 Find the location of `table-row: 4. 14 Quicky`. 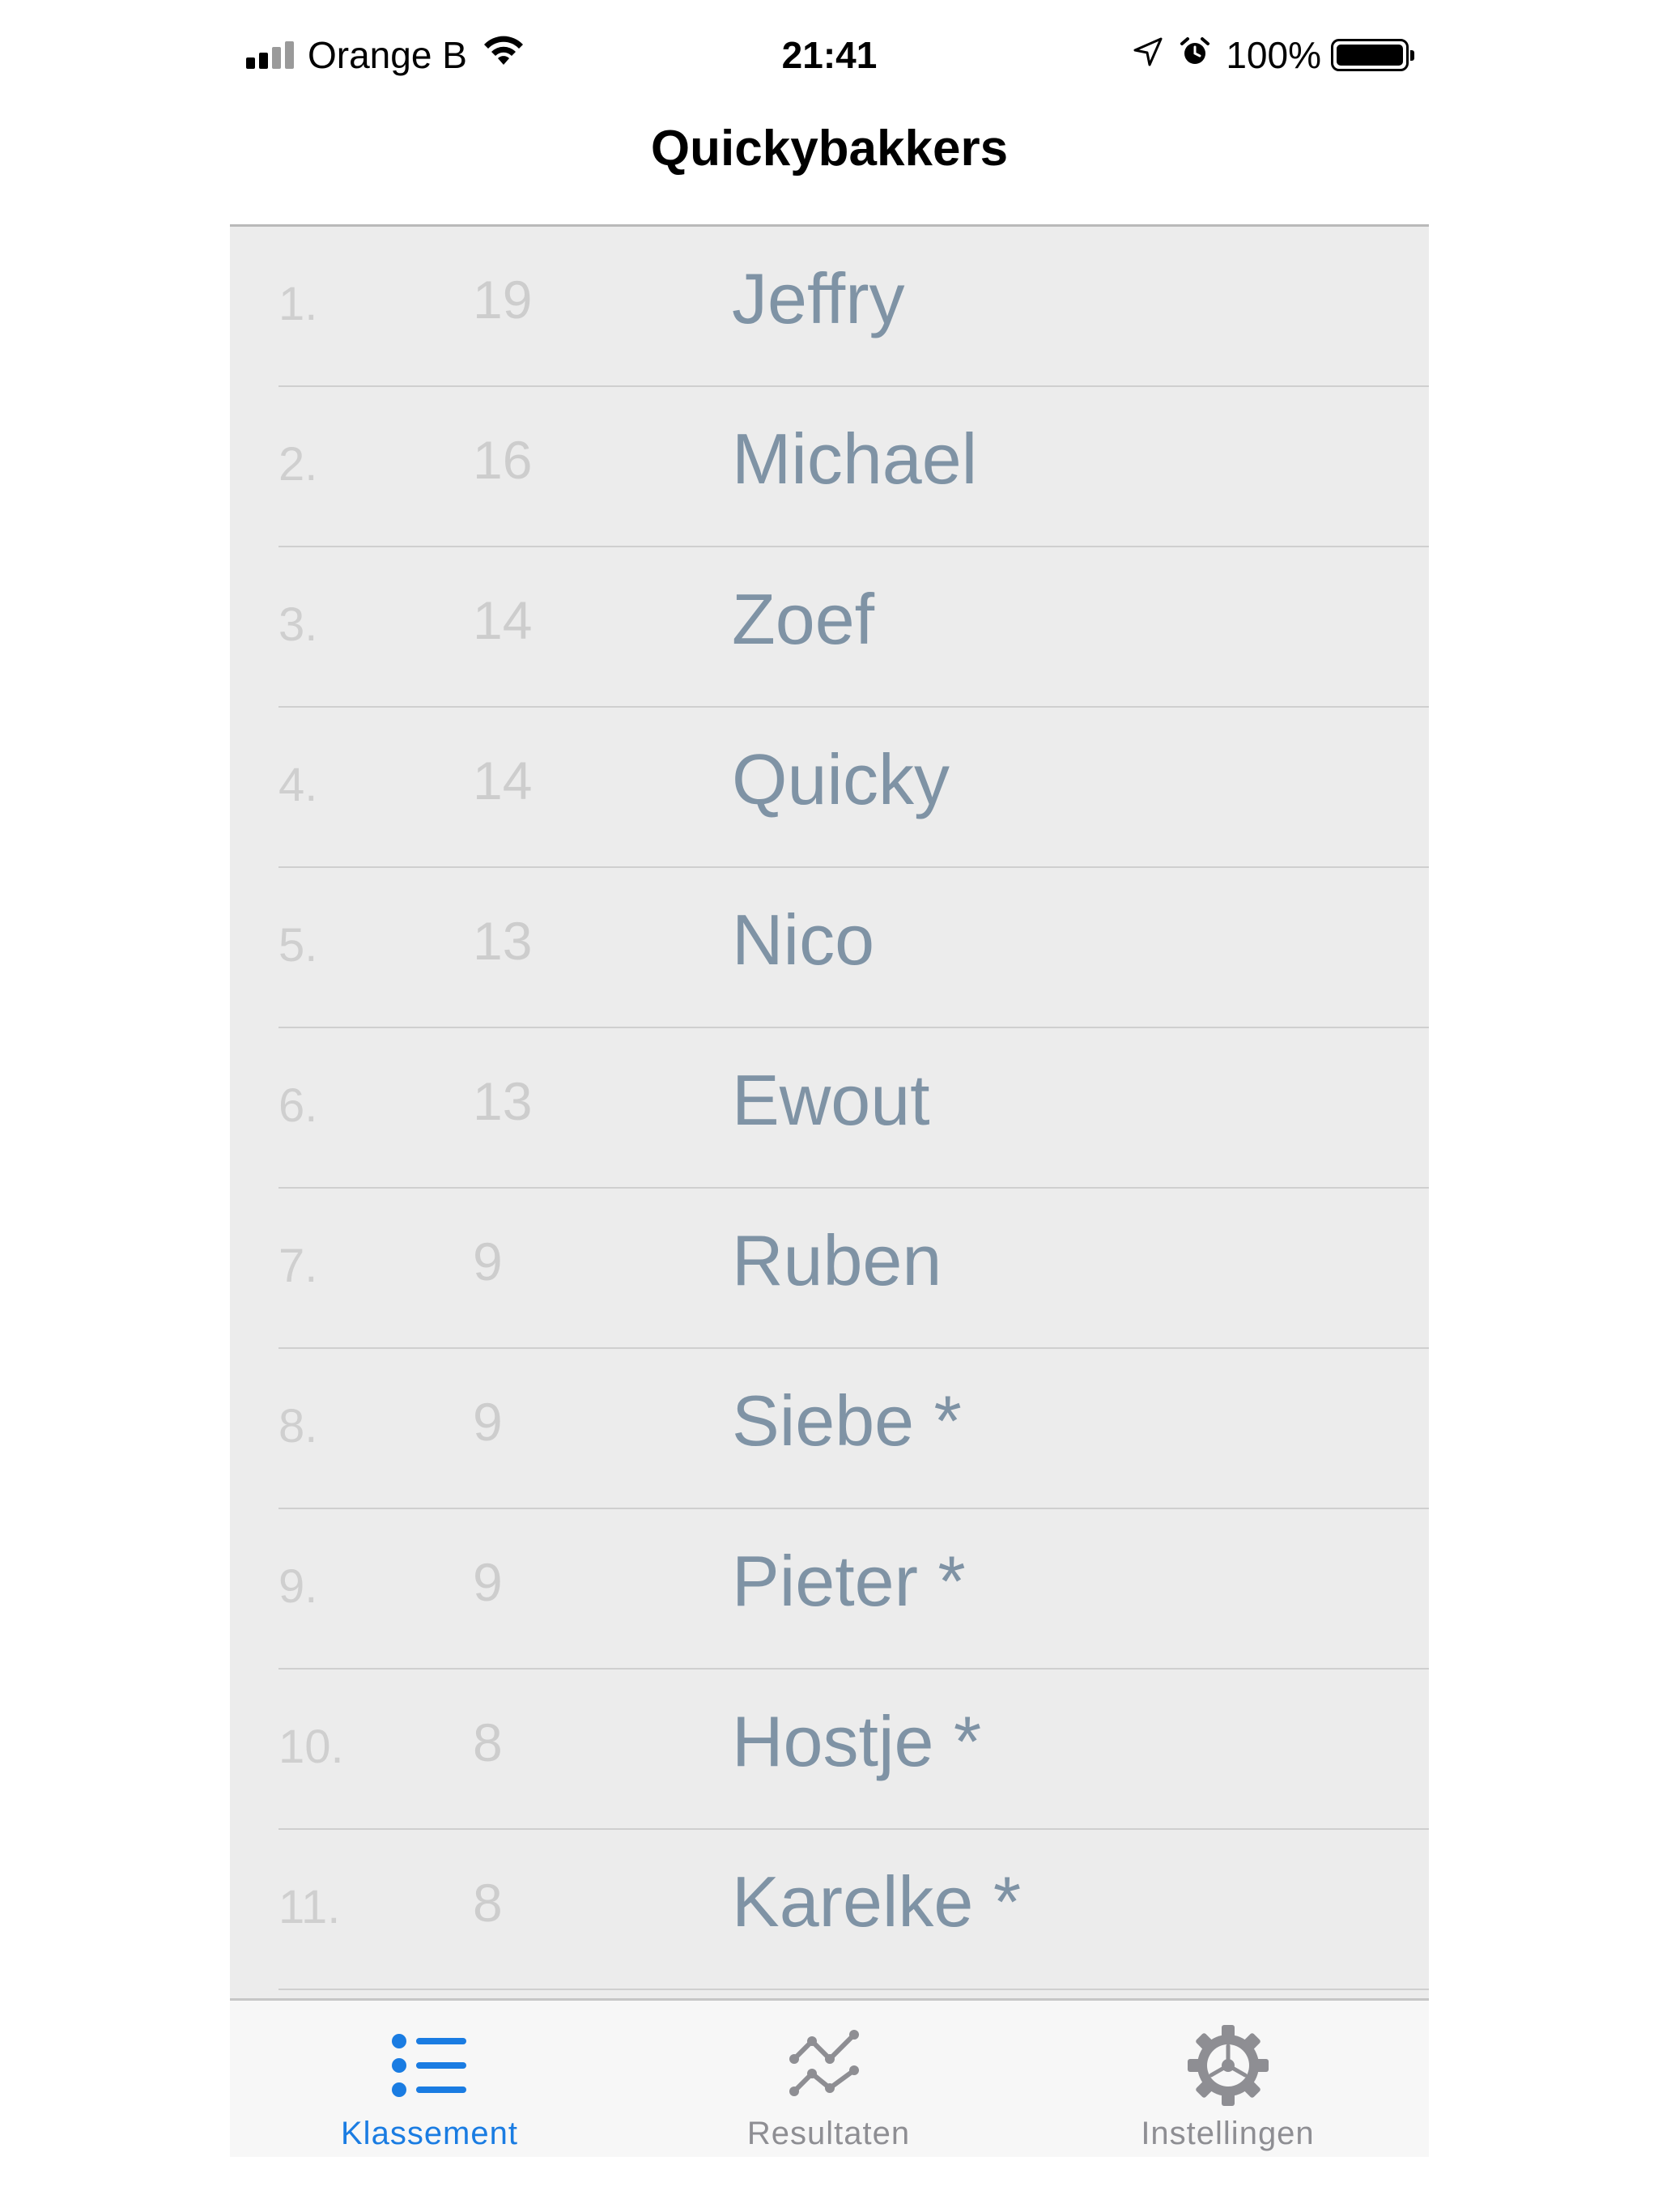

table-row: 4. 14 Quicky is located at coordinates (829, 788).